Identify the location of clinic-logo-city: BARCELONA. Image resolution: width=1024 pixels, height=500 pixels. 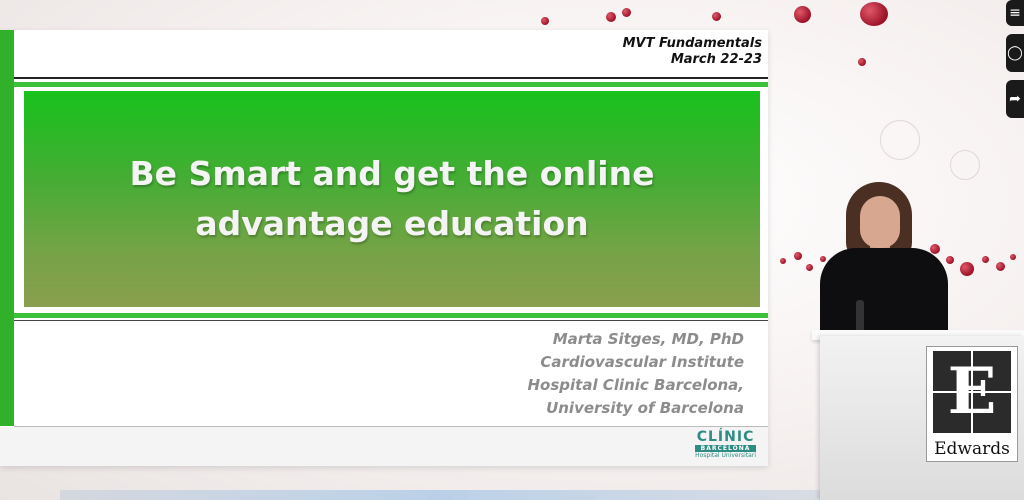
(725, 448).